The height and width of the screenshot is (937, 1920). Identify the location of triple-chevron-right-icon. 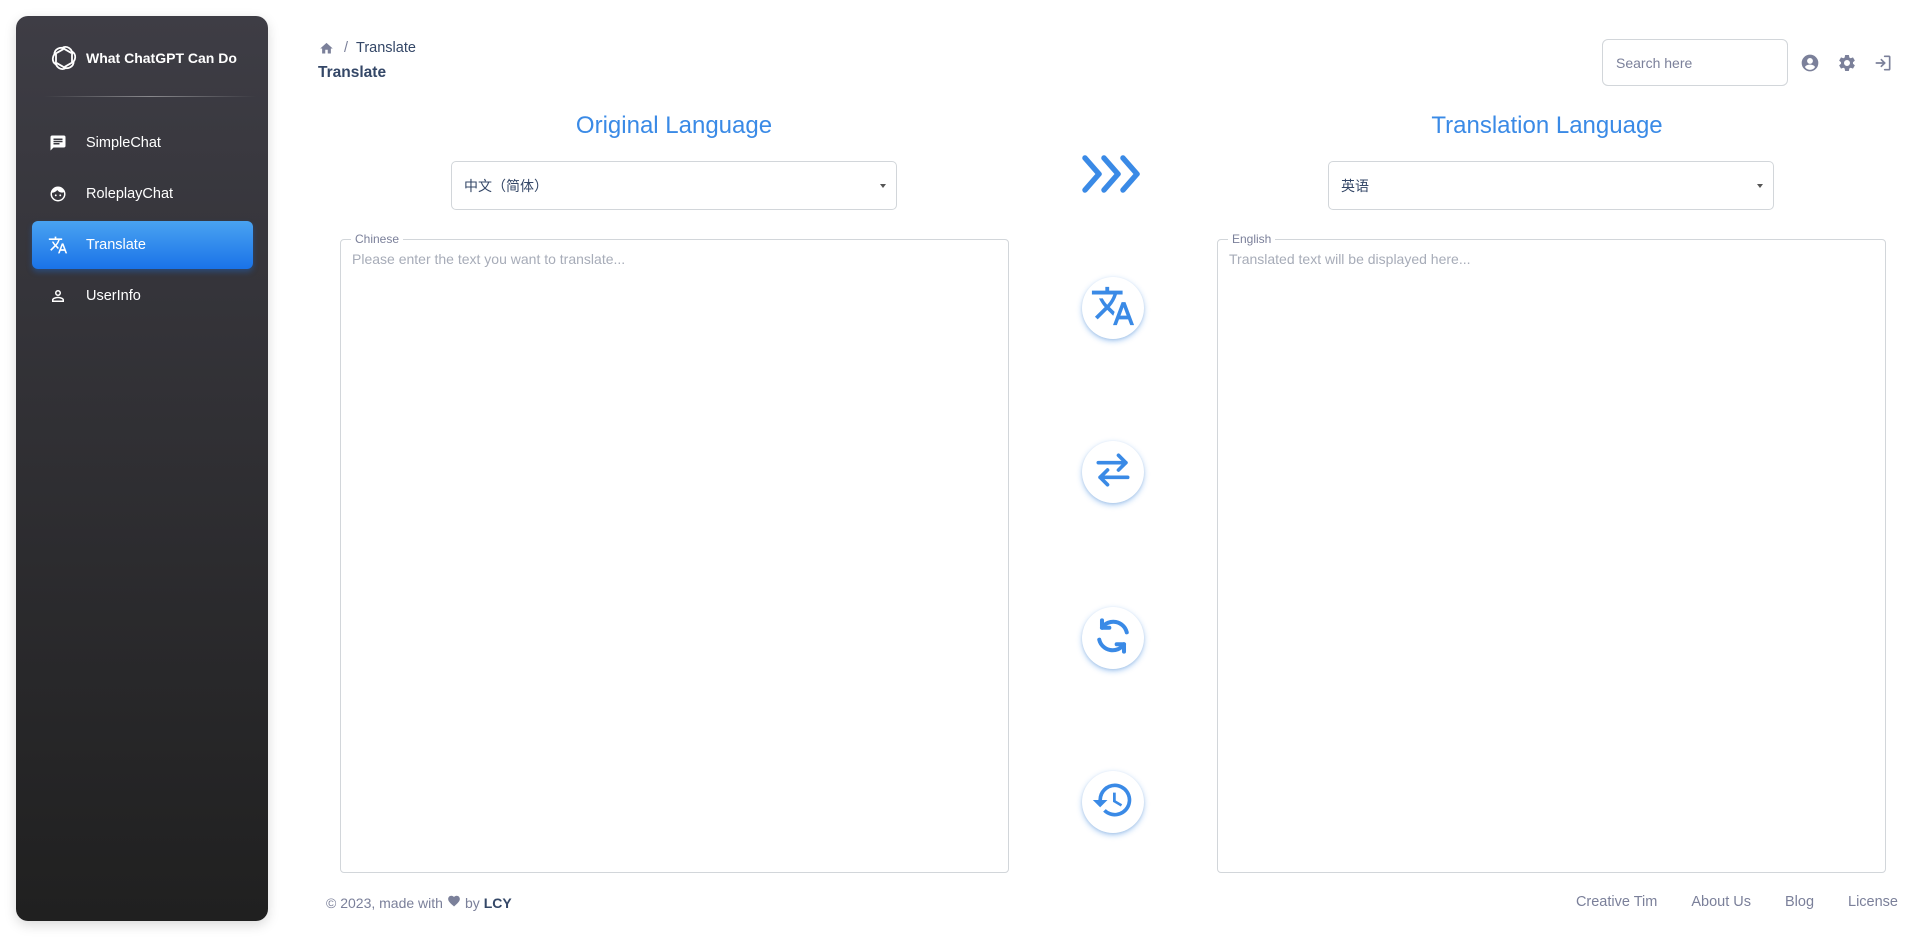
(1113, 174).